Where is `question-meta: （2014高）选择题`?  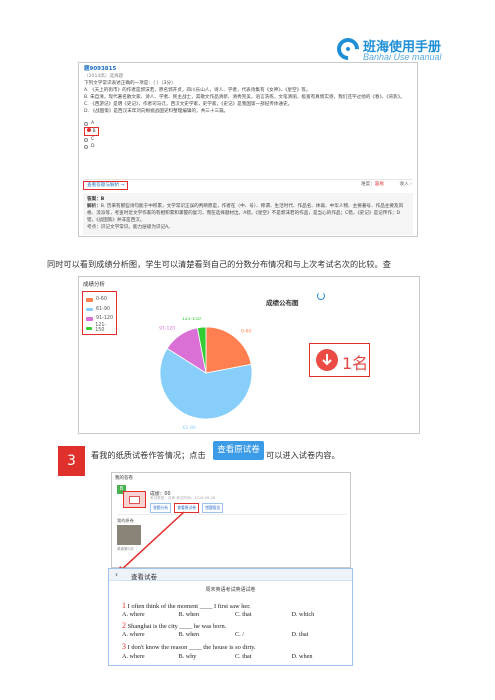 question-meta: （2014高）选择题 is located at coordinates (104, 76).